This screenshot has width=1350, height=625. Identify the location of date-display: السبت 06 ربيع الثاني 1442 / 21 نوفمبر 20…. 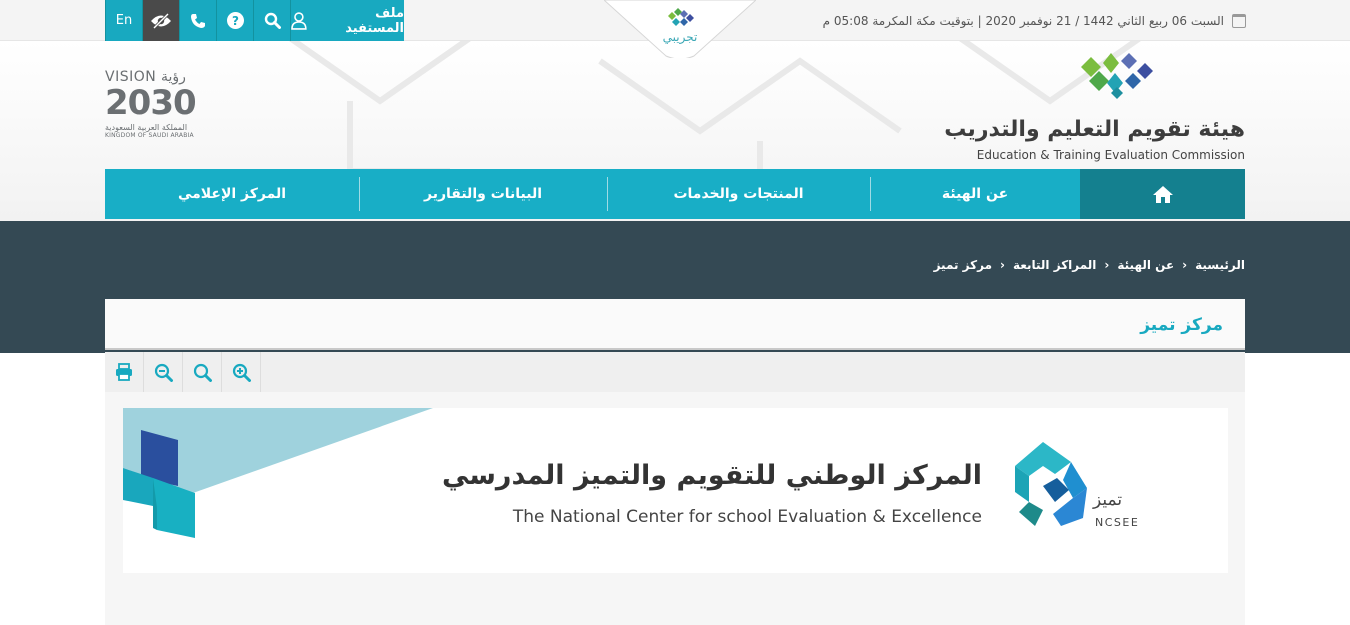
(1034, 20).